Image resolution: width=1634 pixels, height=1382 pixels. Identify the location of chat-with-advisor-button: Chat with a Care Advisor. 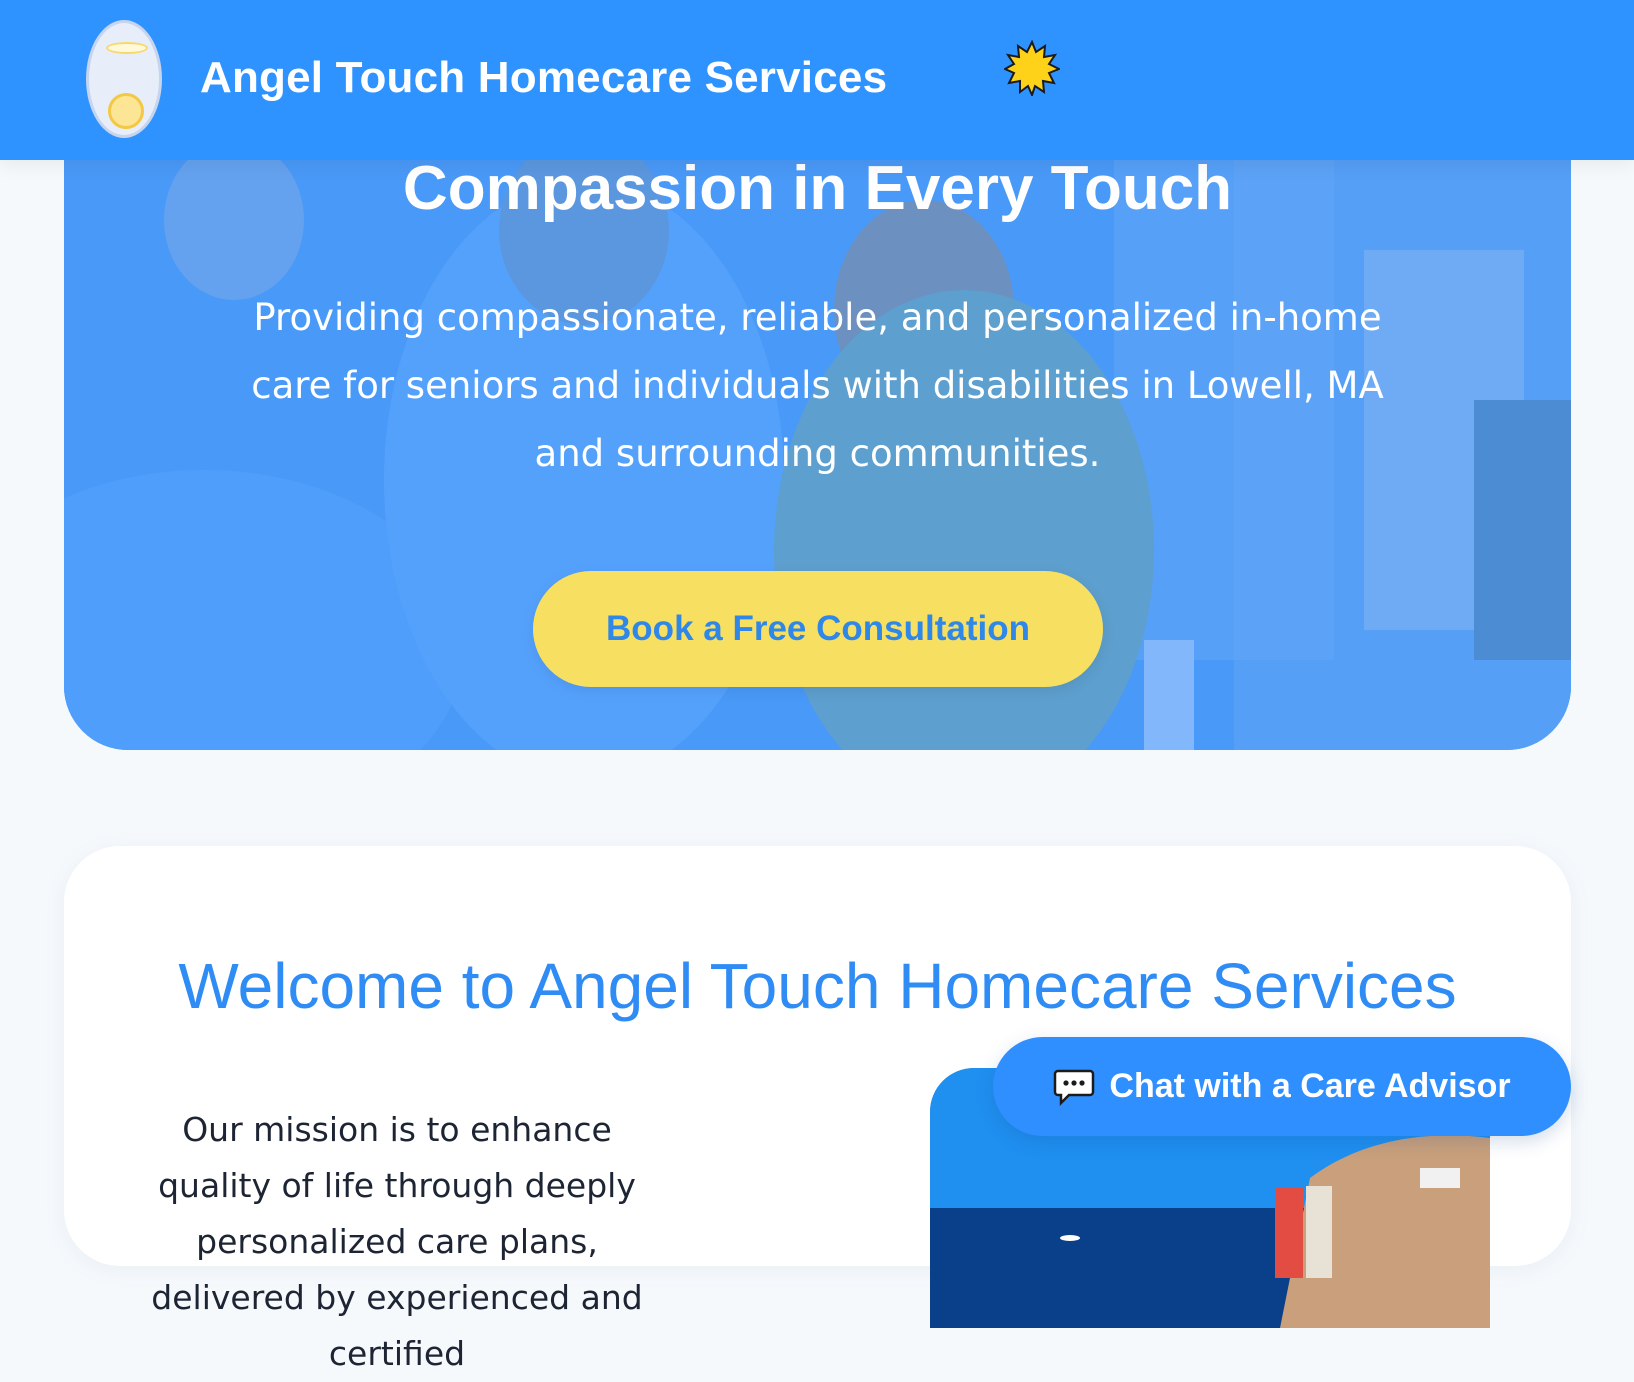
(1282, 1086).